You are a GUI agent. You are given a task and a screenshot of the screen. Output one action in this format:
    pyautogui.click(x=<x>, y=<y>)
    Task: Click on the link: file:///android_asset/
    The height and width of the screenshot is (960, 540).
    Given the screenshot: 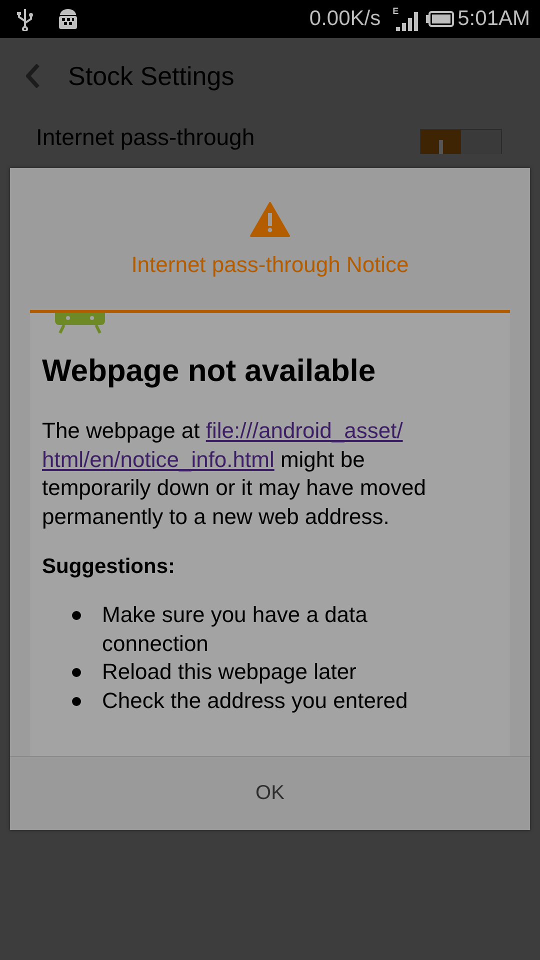 What is the action you would take?
    pyautogui.click(x=304, y=430)
    